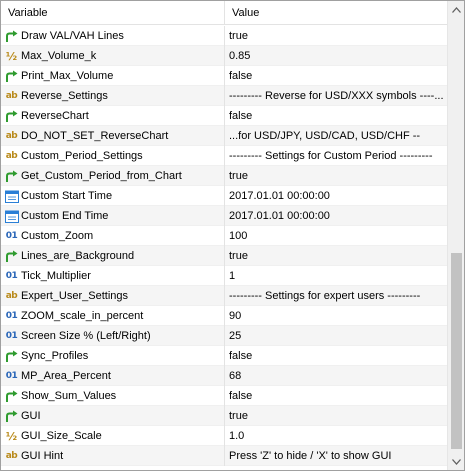  What do you see at coordinates (113, 216) in the screenshot?
I see `parameter-name-cell: Custom End Time` at bounding box center [113, 216].